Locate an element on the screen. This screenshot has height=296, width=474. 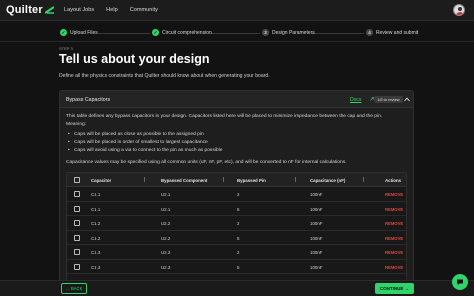
col-header: Capacitance (nF) is located at coordinates (327, 180).